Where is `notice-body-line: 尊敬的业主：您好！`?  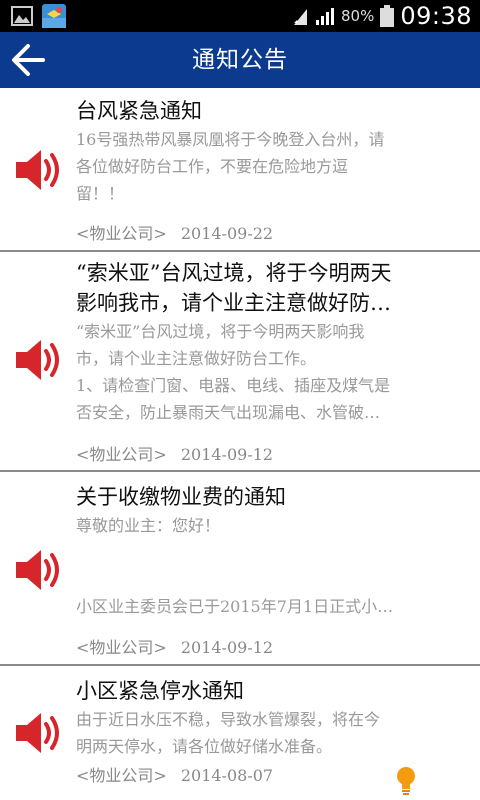 notice-body-line: 尊敬的业主：您好！ is located at coordinates (148, 525).